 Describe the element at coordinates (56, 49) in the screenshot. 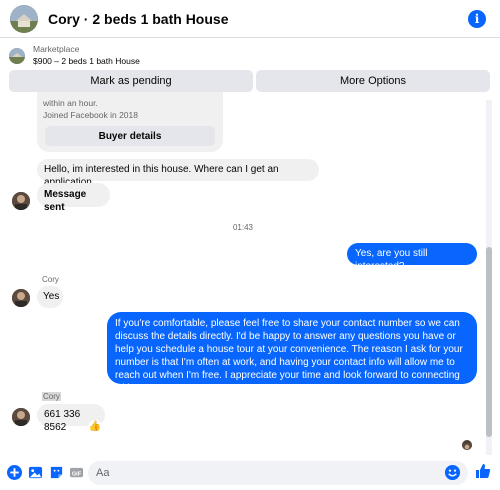

I see `marketplace-label: Marketplace` at that location.